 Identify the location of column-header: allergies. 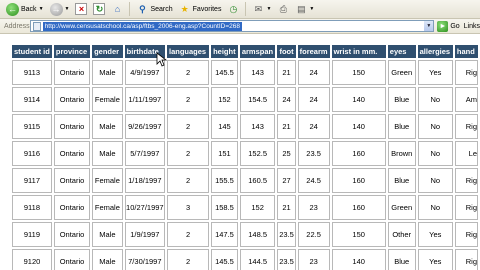
(435, 51).